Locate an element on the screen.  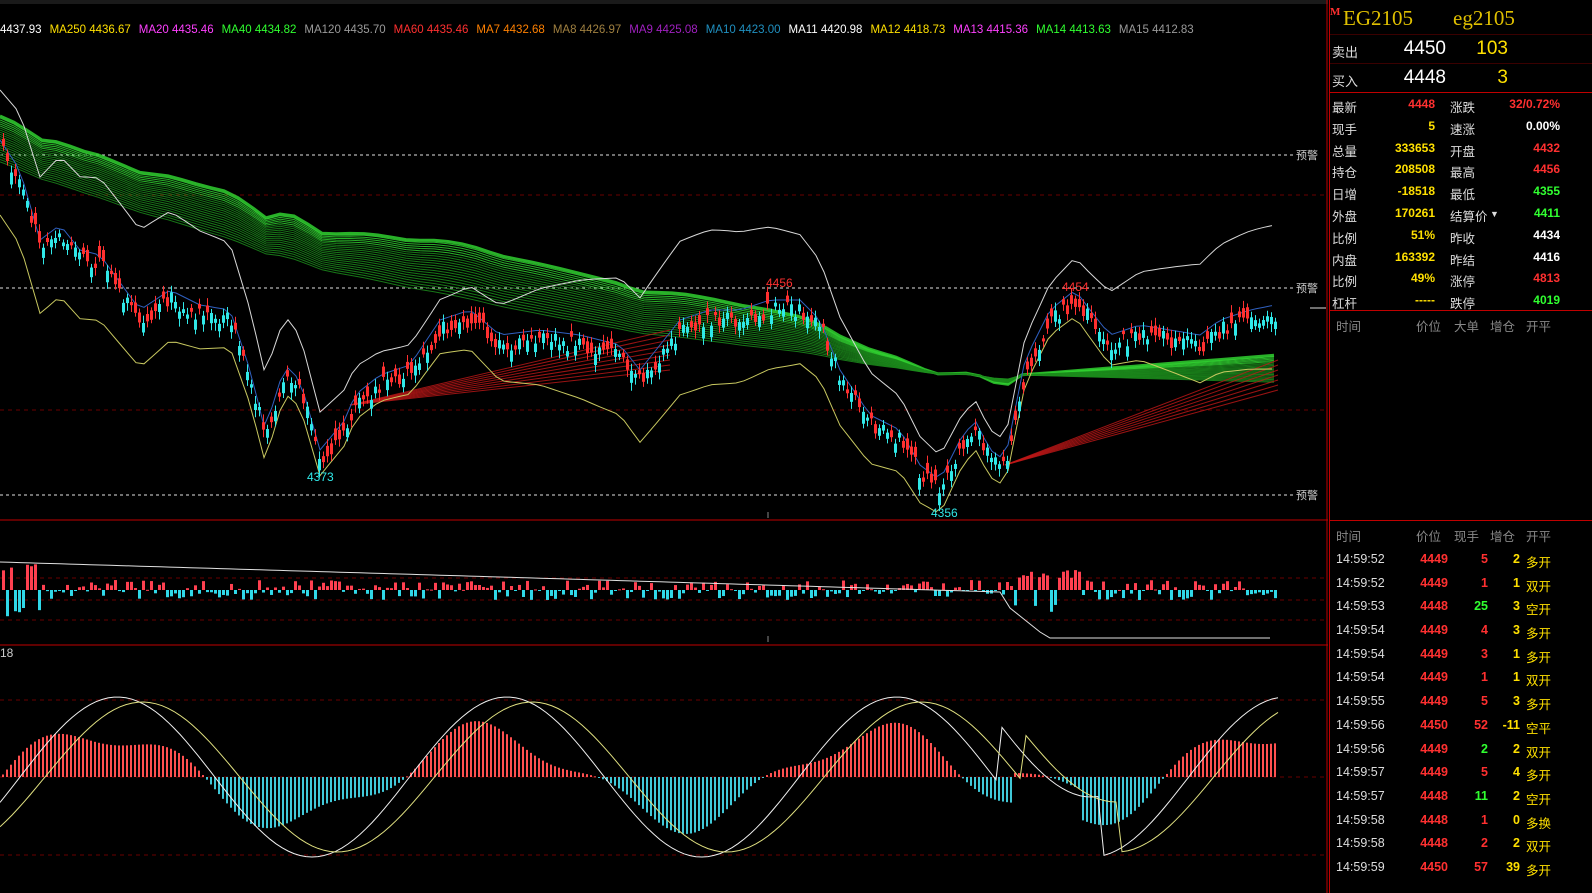
tick-type: 双开 is located at coordinates (1539, 847).